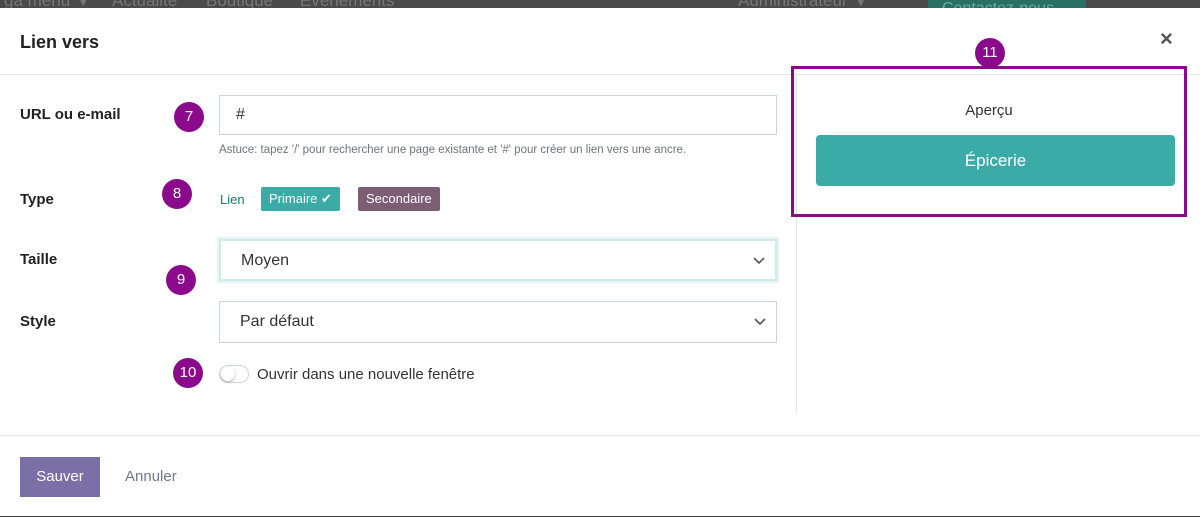 The width and height of the screenshot is (1200, 517). I want to click on type-option-link: Lien, so click(232, 199).